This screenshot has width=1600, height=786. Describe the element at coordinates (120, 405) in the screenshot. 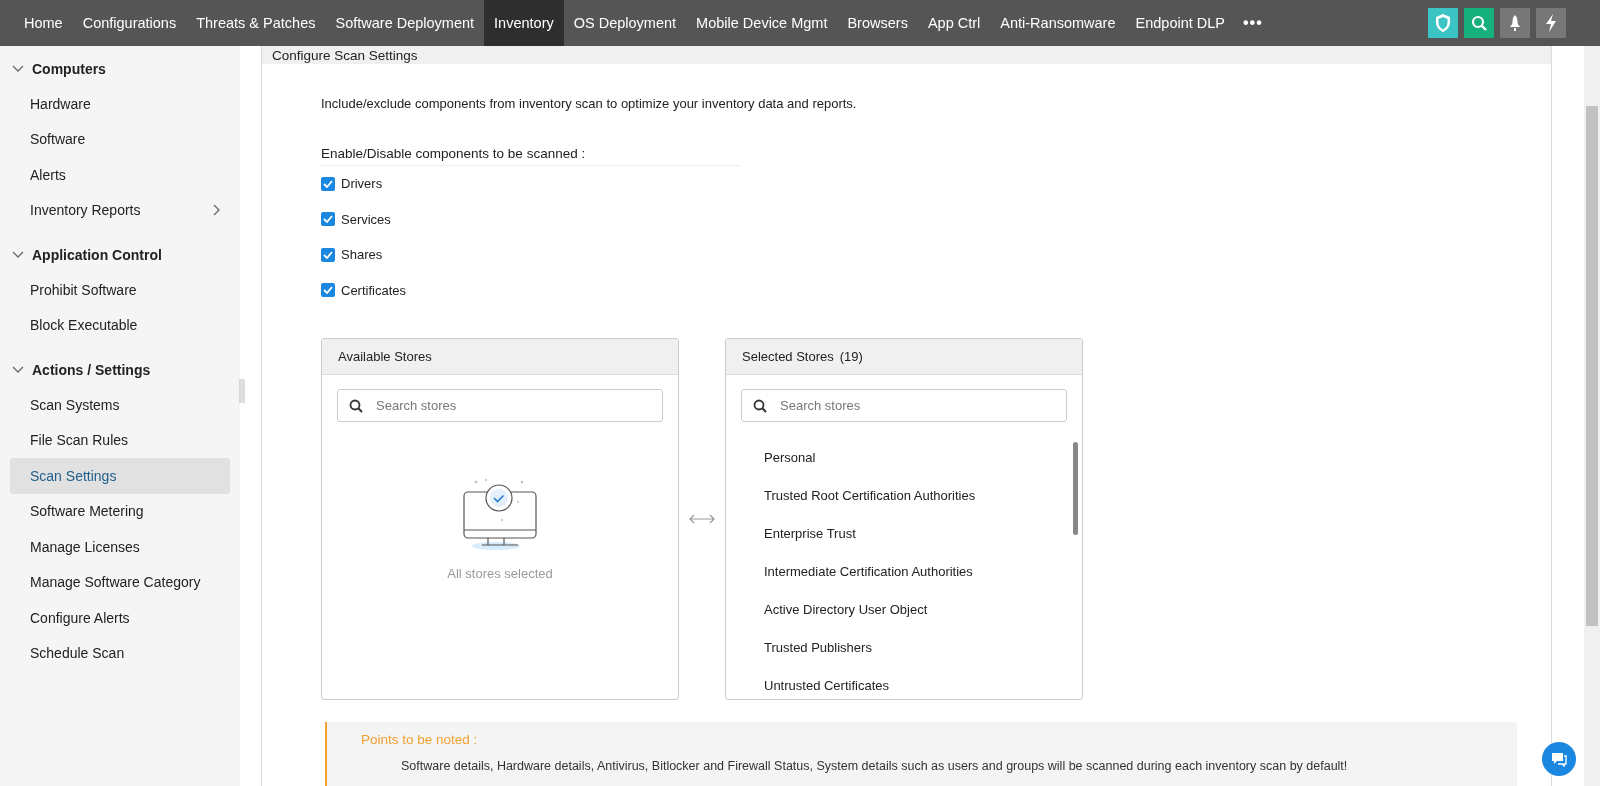

I see `sidebar-item: Scan Systems` at that location.